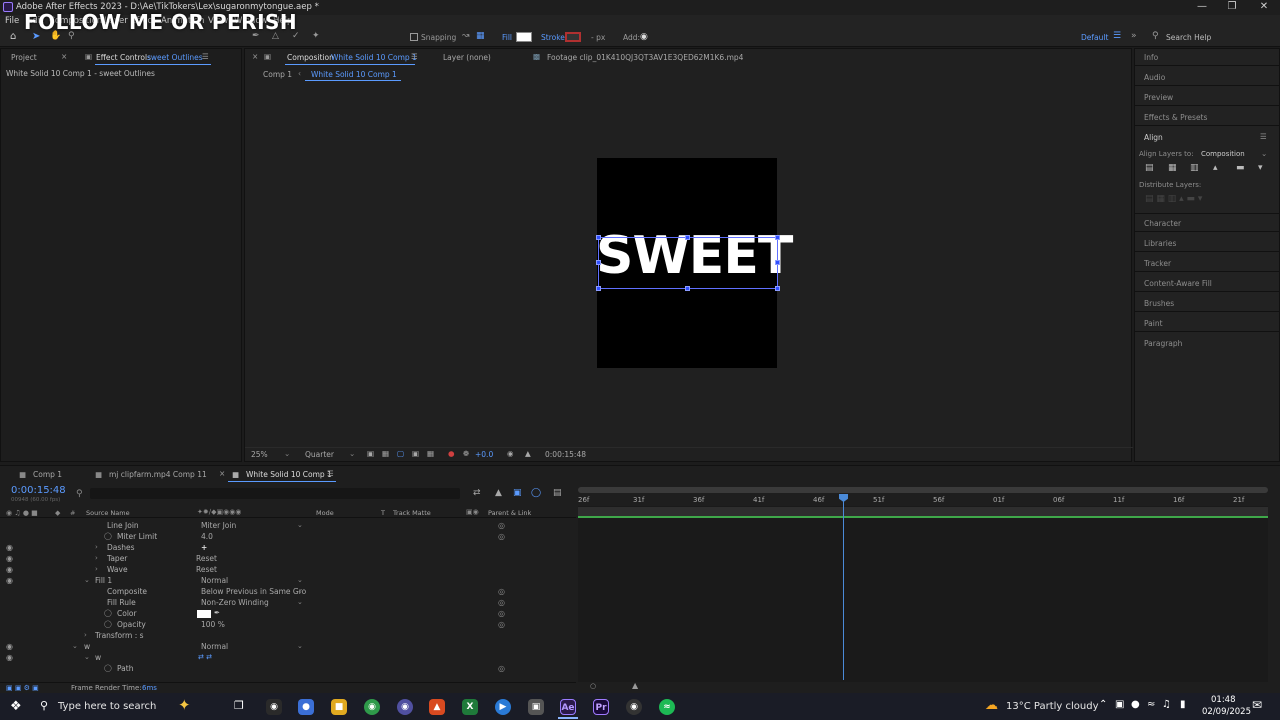 Image resolution: width=1280 pixels, height=720 pixels. I want to click on property-row: Fill Rule Non-Zero Winding ⌄ ◎, so click(288, 603).